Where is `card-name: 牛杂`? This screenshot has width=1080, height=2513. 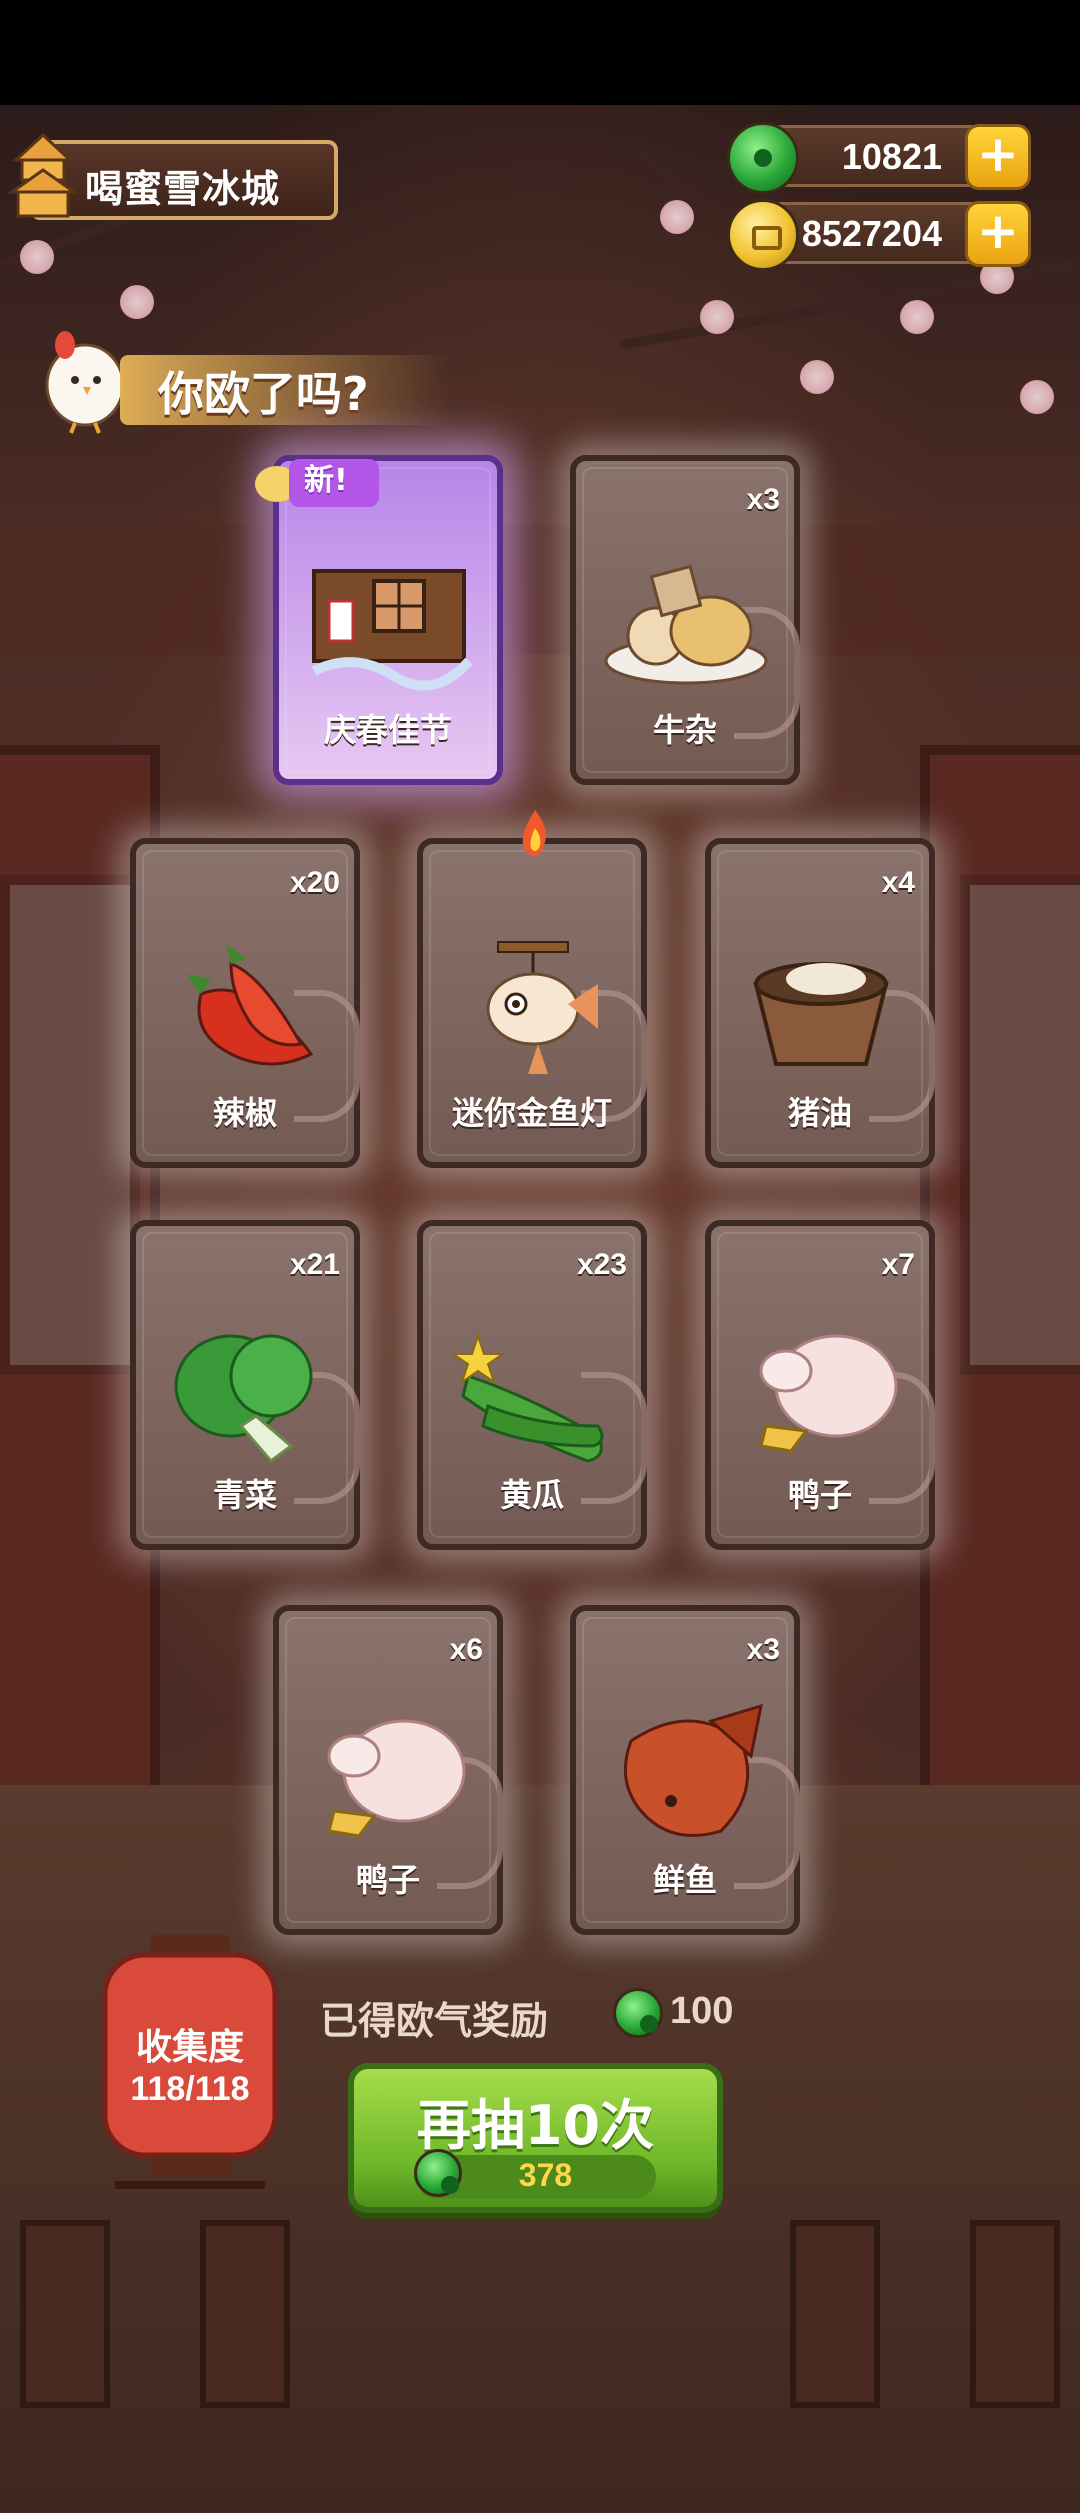
card-name: 牛杂 is located at coordinates (684, 730).